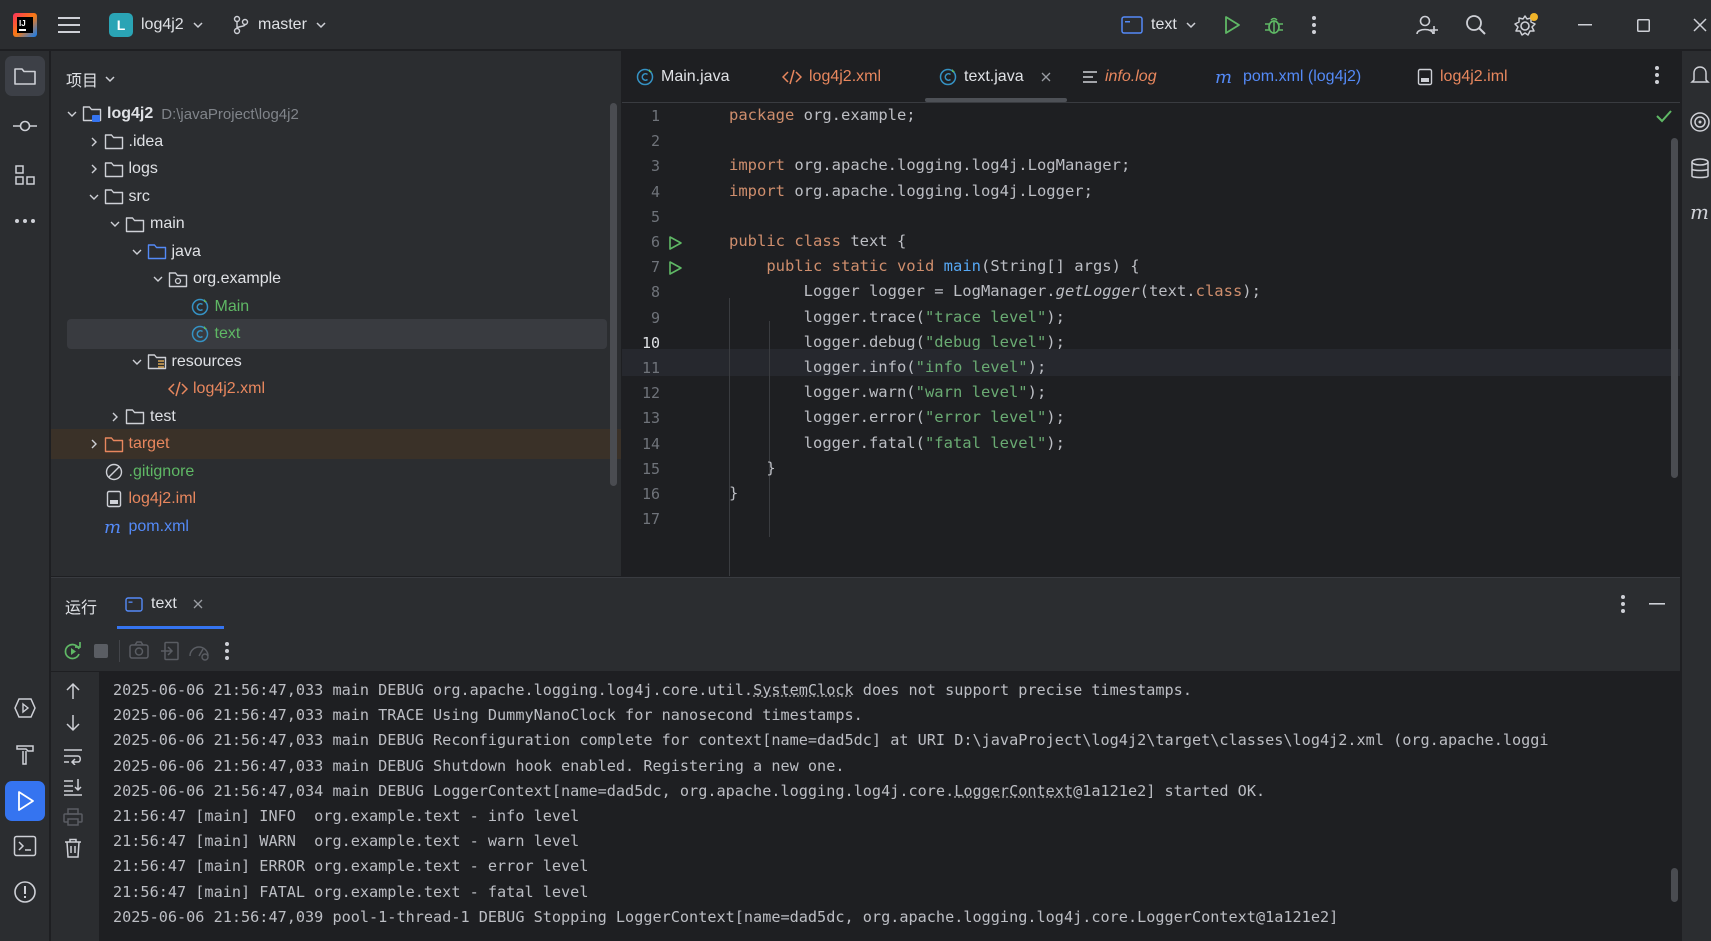  I want to click on scroll-to-end-icon, so click(73, 787).